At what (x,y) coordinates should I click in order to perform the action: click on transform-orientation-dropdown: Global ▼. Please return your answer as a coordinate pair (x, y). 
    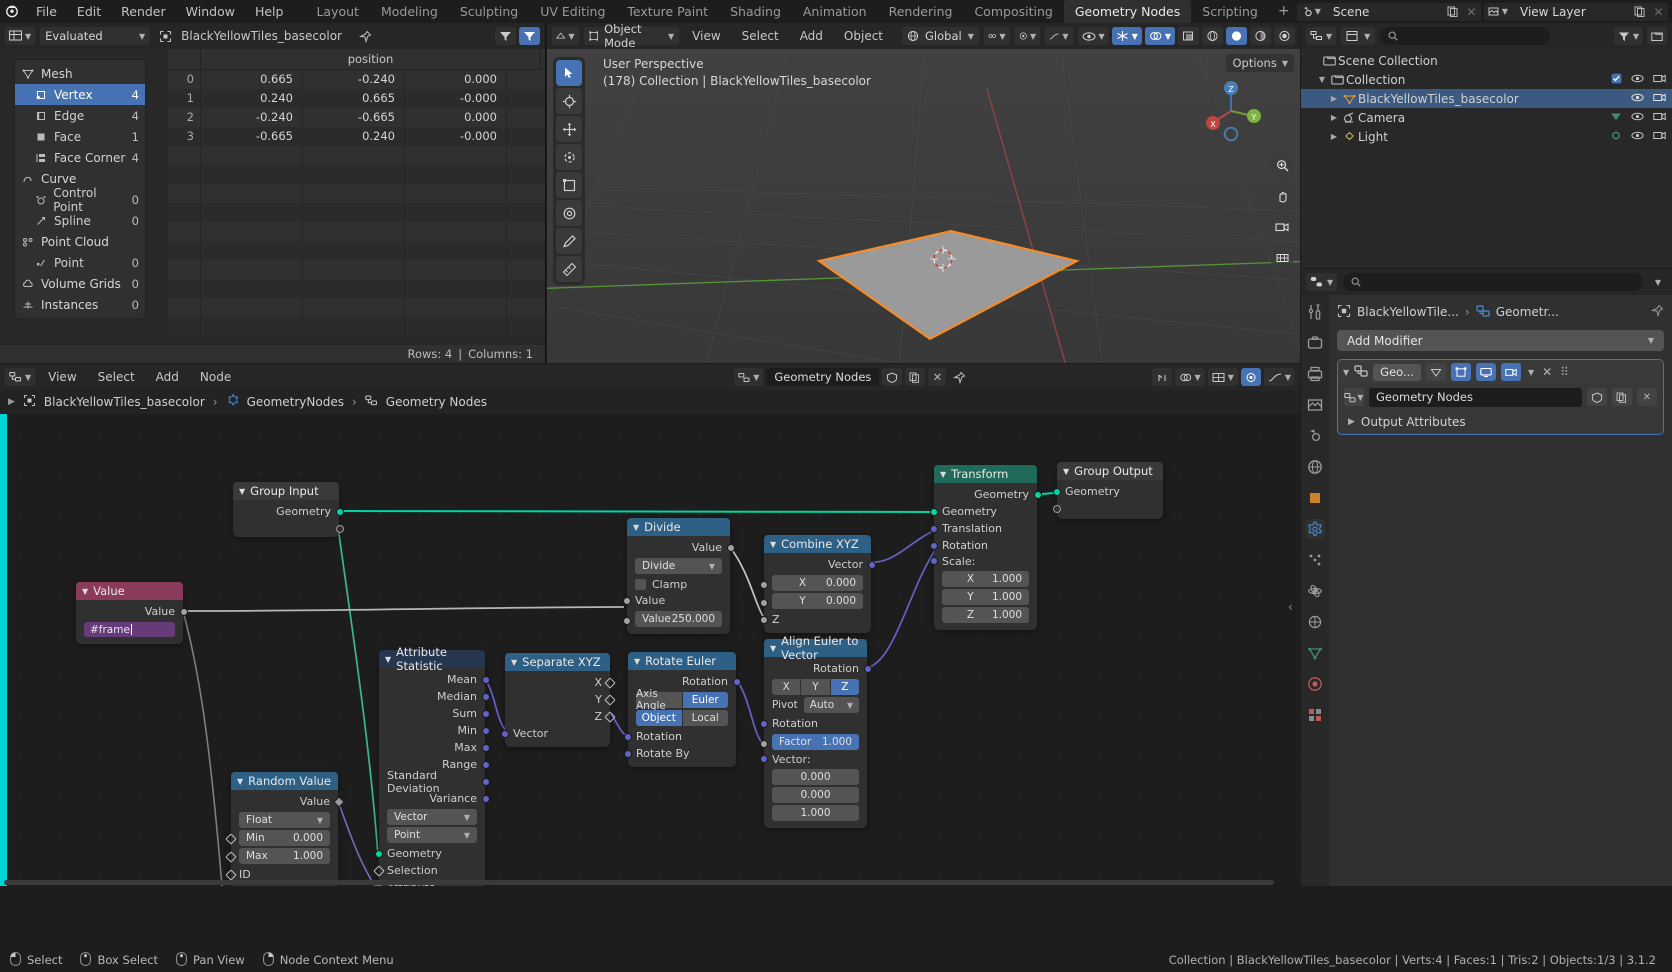
    Looking at the image, I should click on (940, 36).